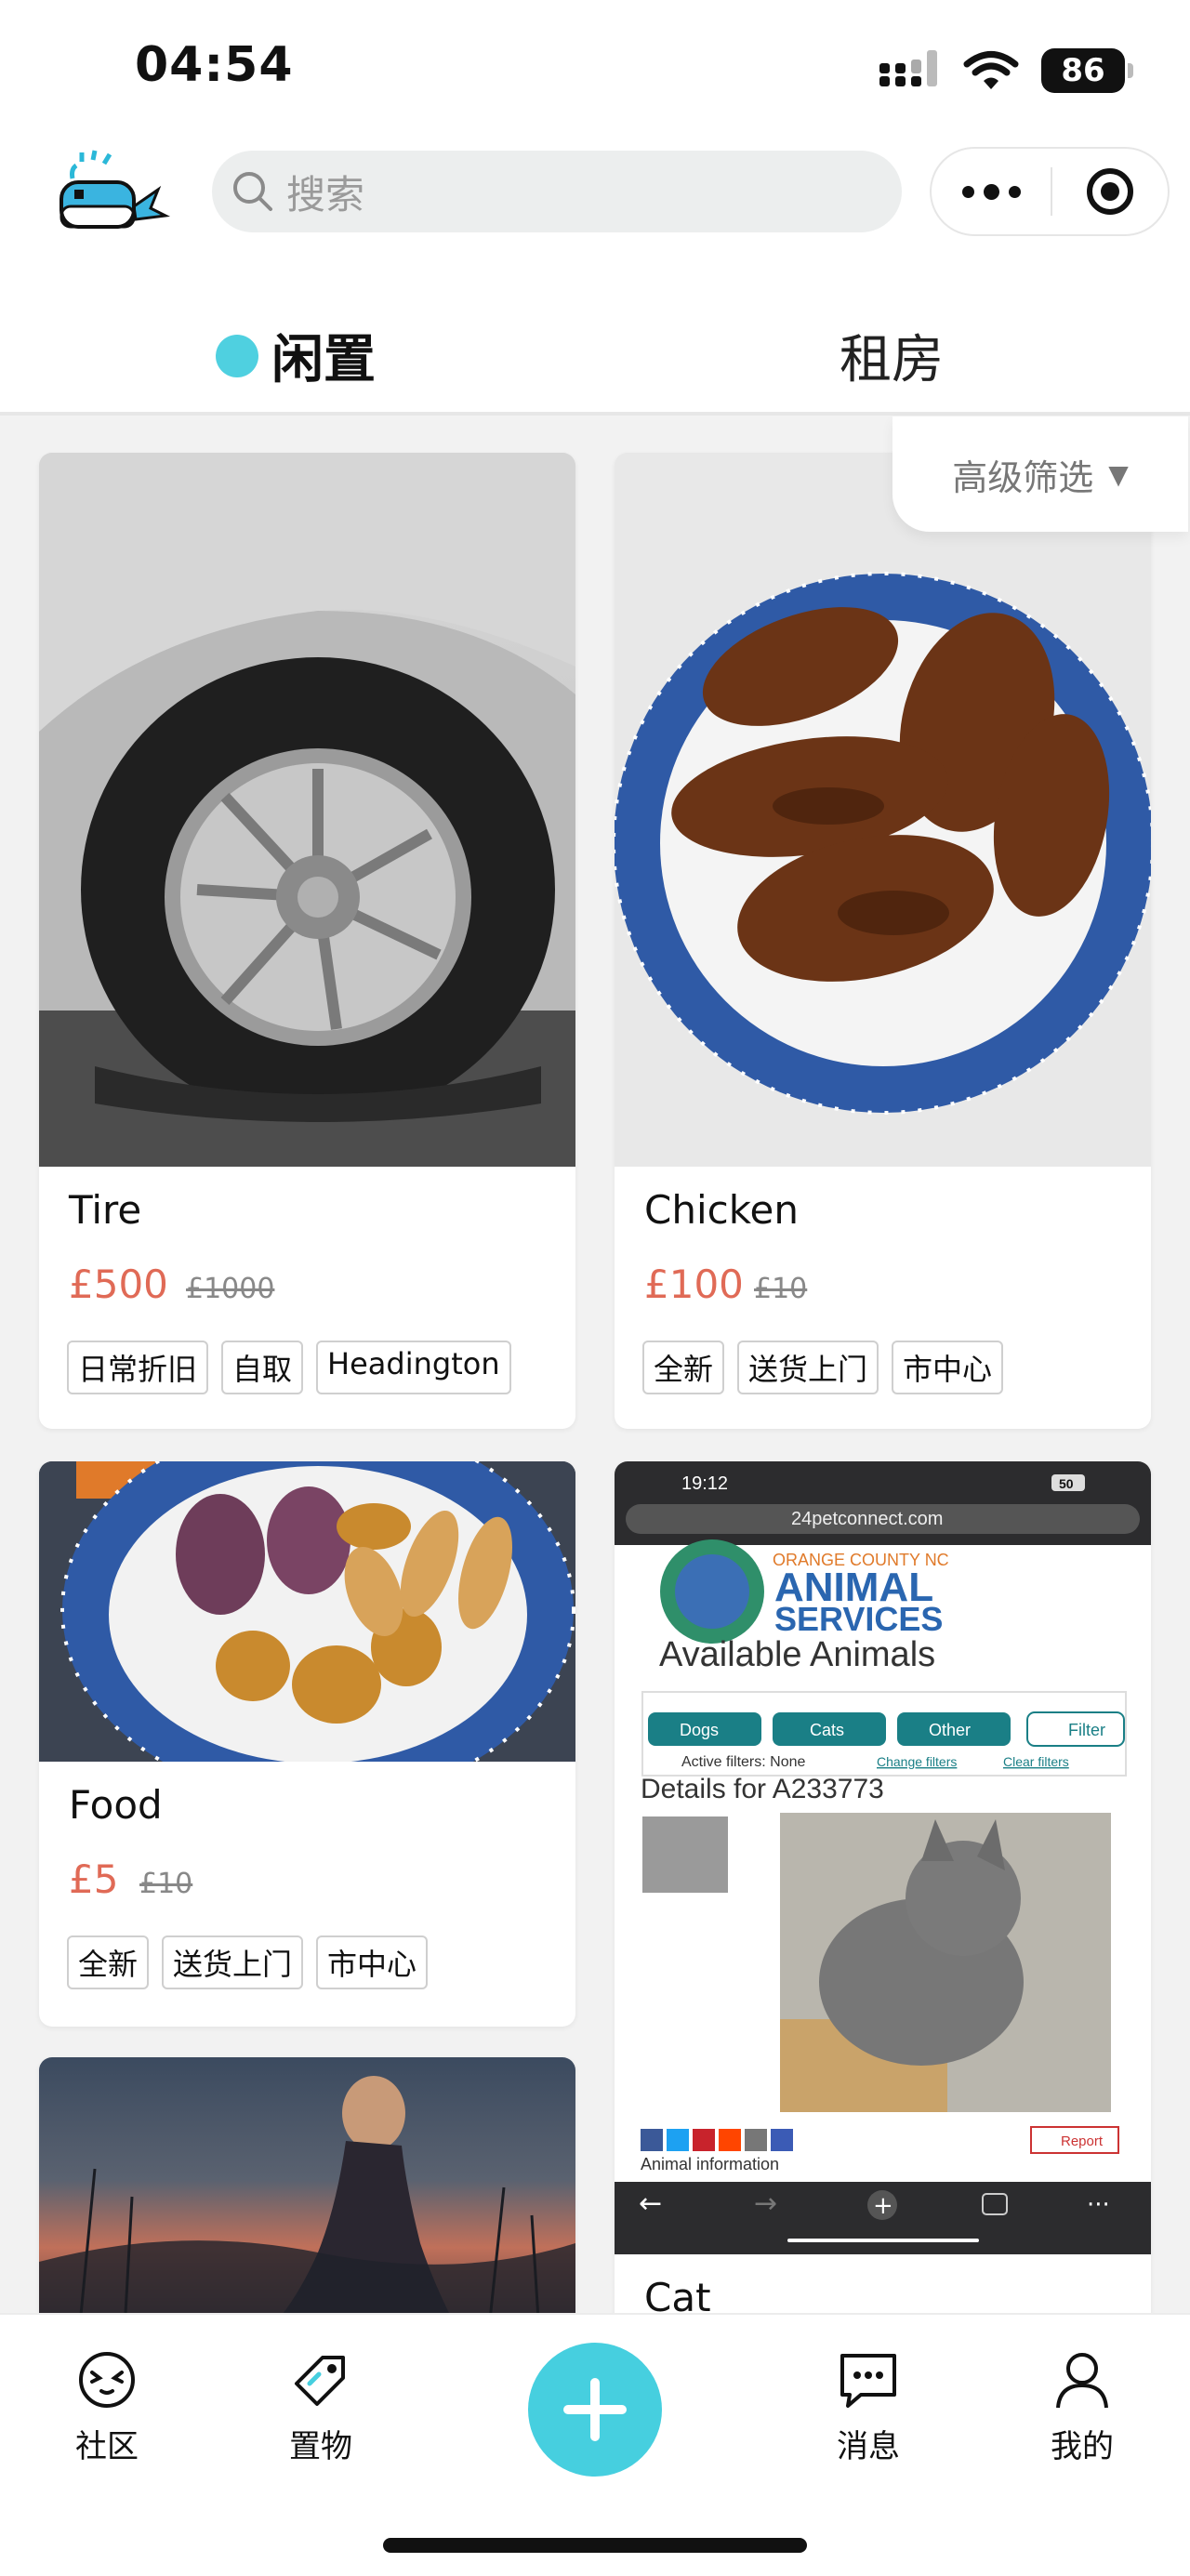 The width and height of the screenshot is (1190, 2576). Describe the element at coordinates (323, 360) in the screenshot. I see `tab-idle-label: 闲置` at that location.